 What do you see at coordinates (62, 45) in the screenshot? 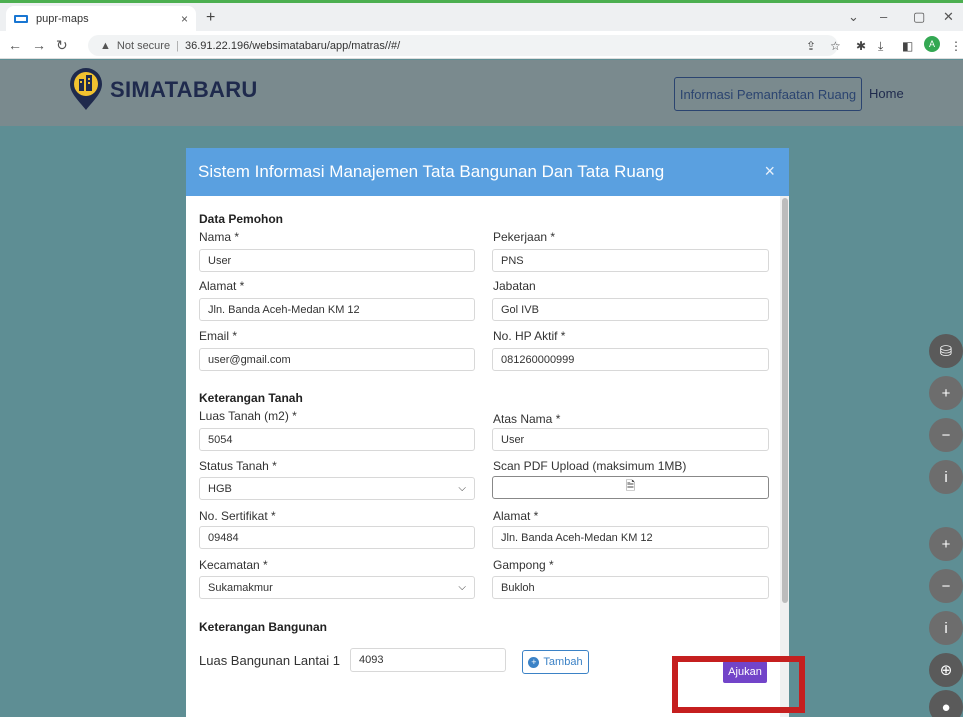
I see `reload-icon: ↻` at bounding box center [62, 45].